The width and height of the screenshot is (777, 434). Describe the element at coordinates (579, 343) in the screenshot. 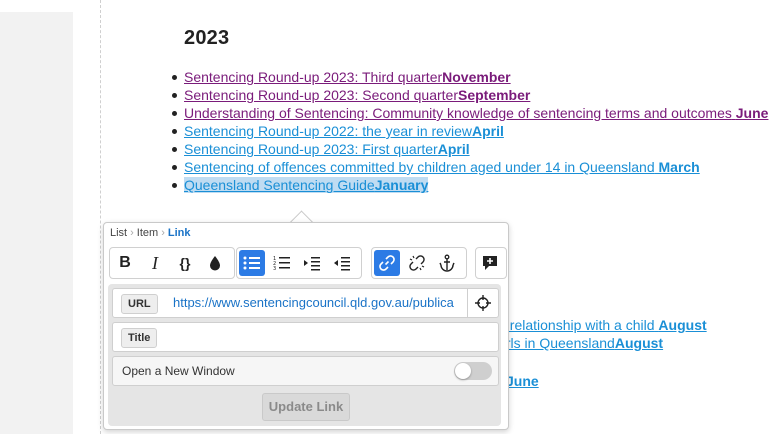

I see `publication-link: girls in QueenslandAugust` at that location.